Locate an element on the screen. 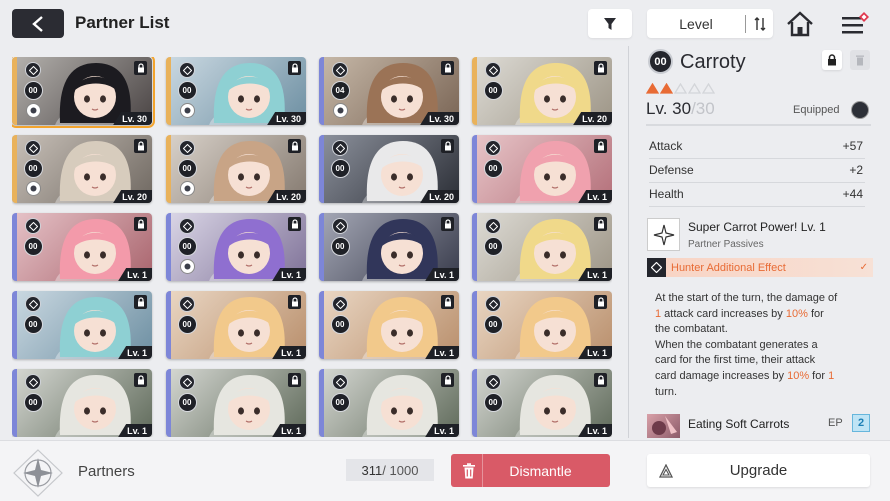 Image resolution: width=890 pixels, height=501 pixels. equipped-label: Equipped is located at coordinates (816, 110).